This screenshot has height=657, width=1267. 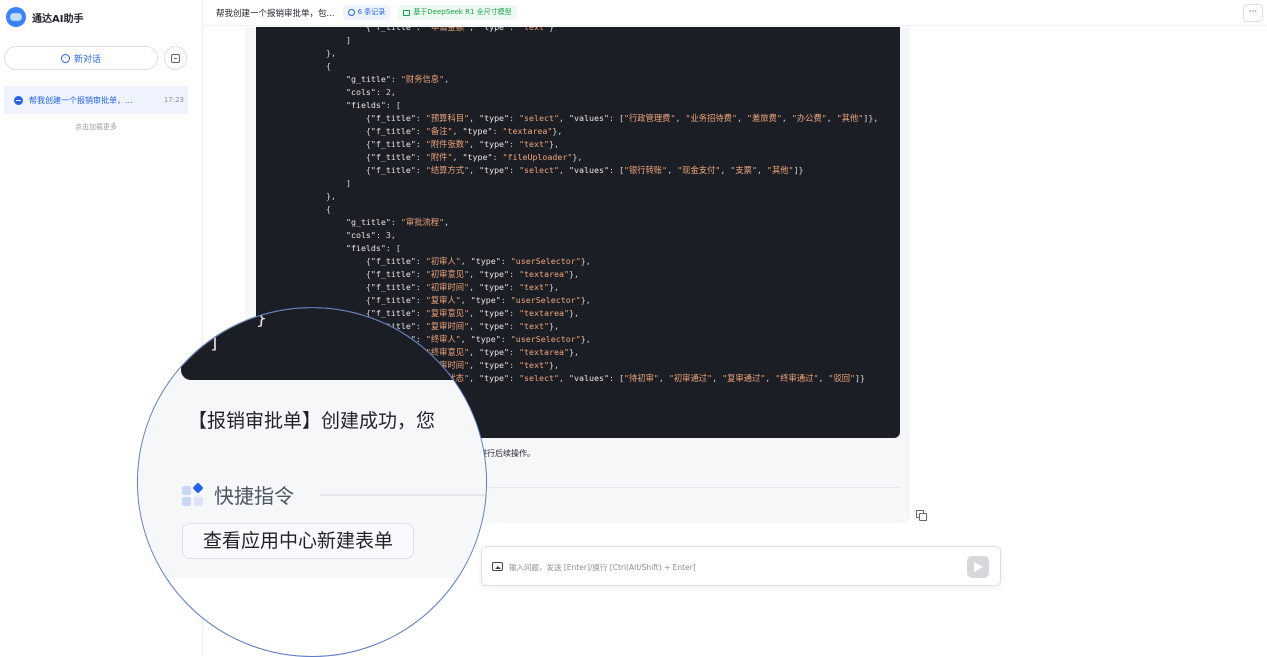 I want to click on magnified-bracket: }, so click(x=261, y=318).